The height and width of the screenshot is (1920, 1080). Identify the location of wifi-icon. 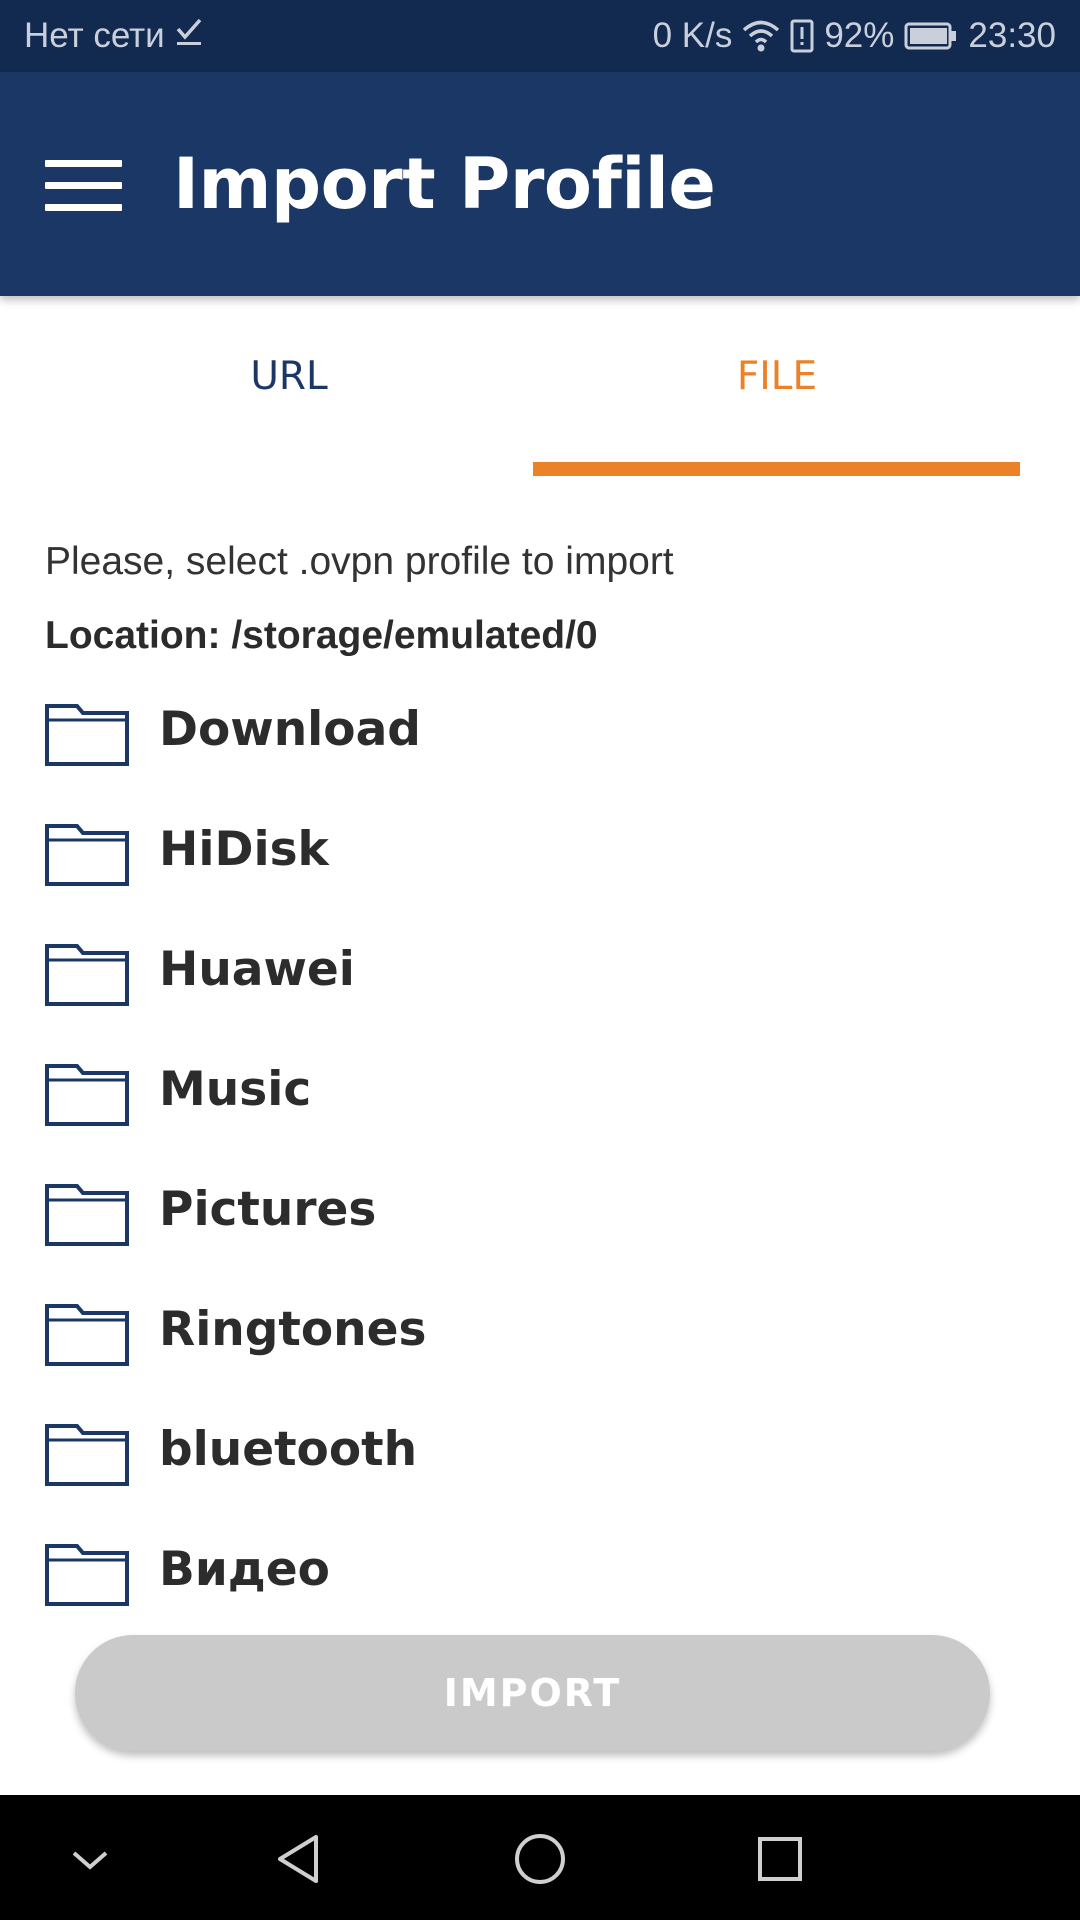
(761, 36).